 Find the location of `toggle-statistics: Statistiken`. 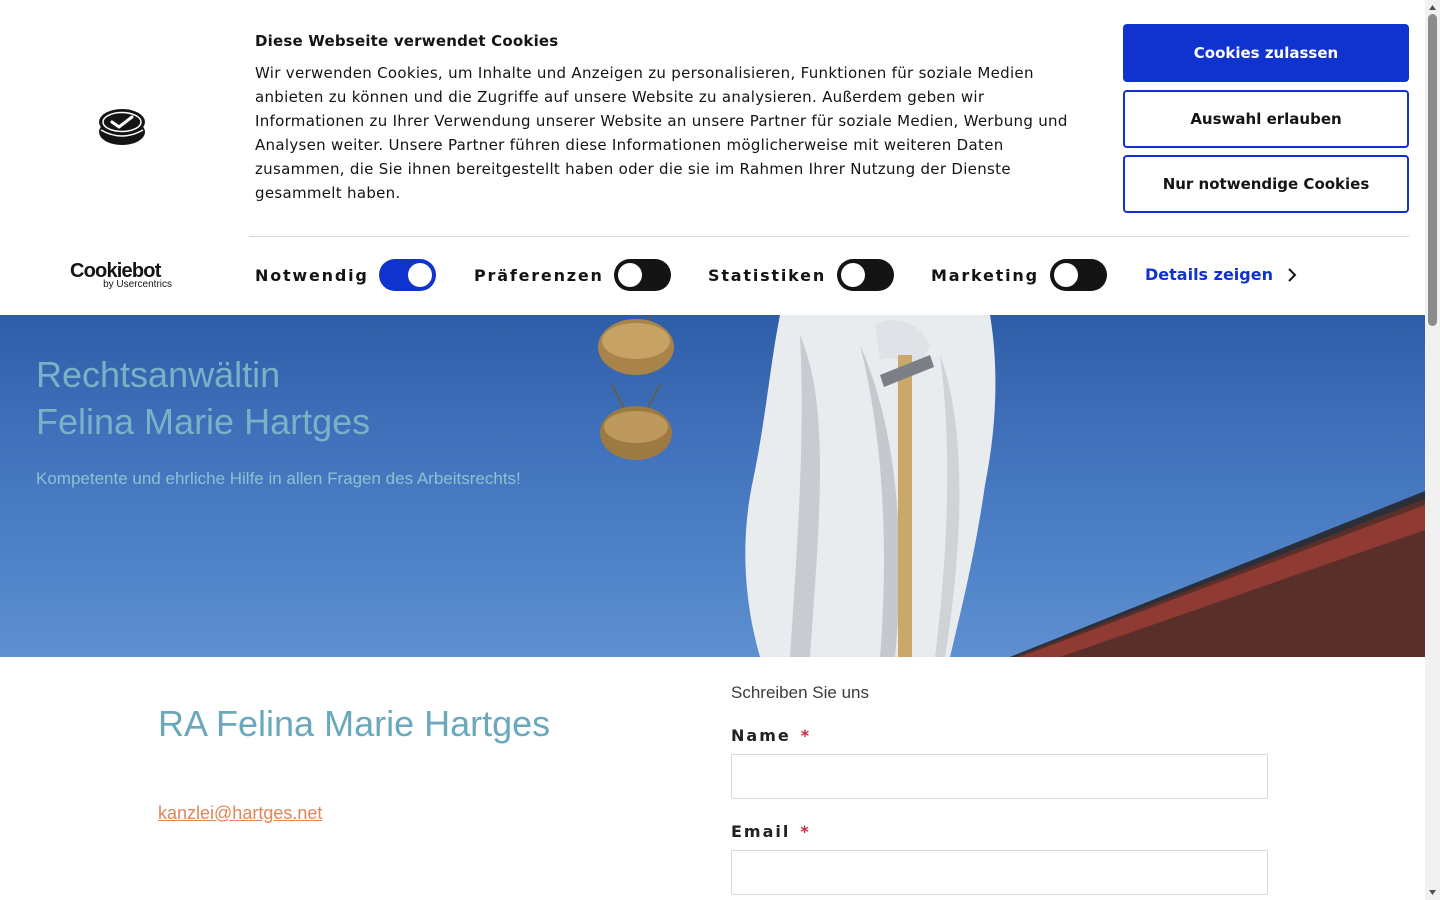

toggle-statistics: Statistiken is located at coordinates (801, 275).